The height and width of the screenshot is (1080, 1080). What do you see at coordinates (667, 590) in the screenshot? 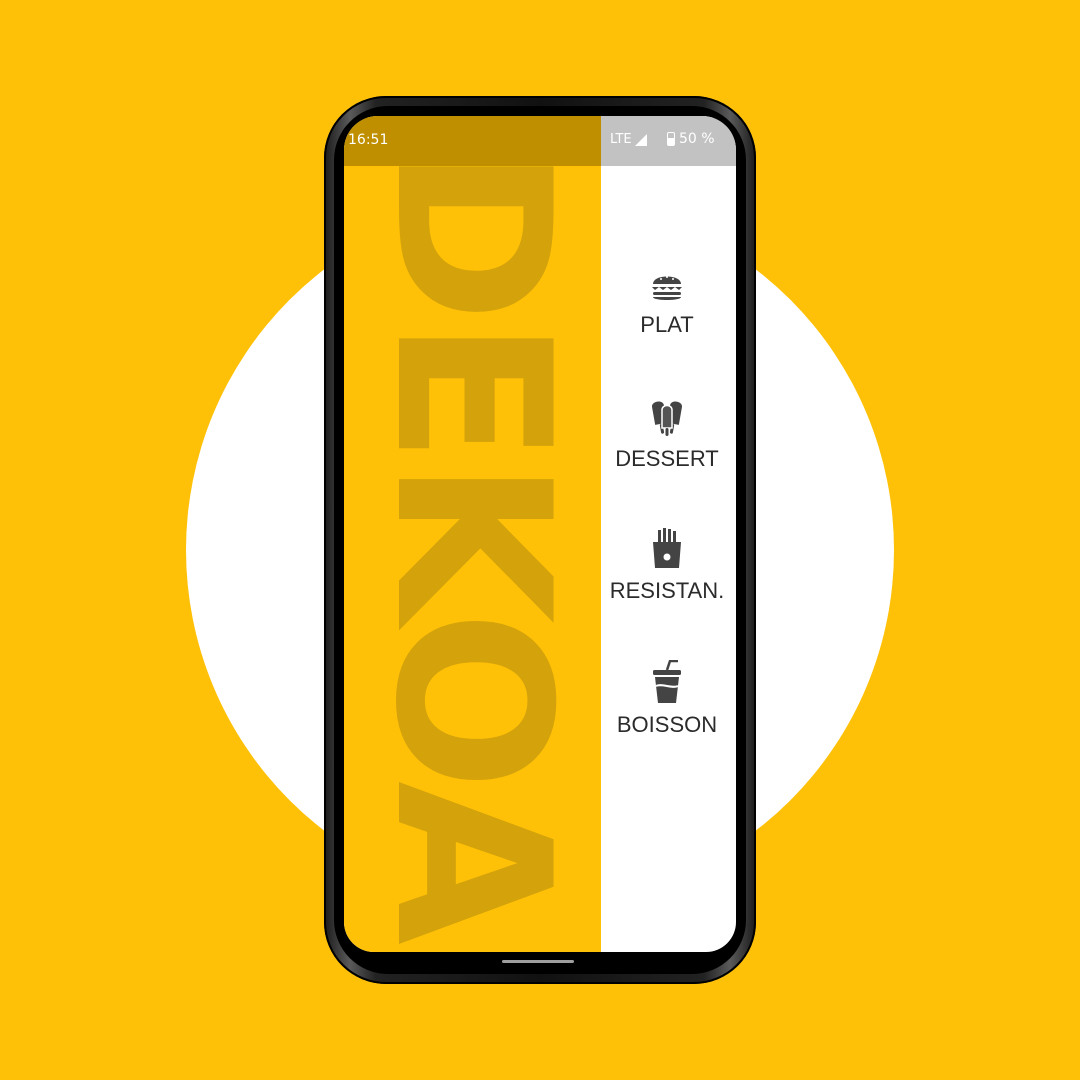
I see `menu-label-resistance: RESISTAN.` at bounding box center [667, 590].